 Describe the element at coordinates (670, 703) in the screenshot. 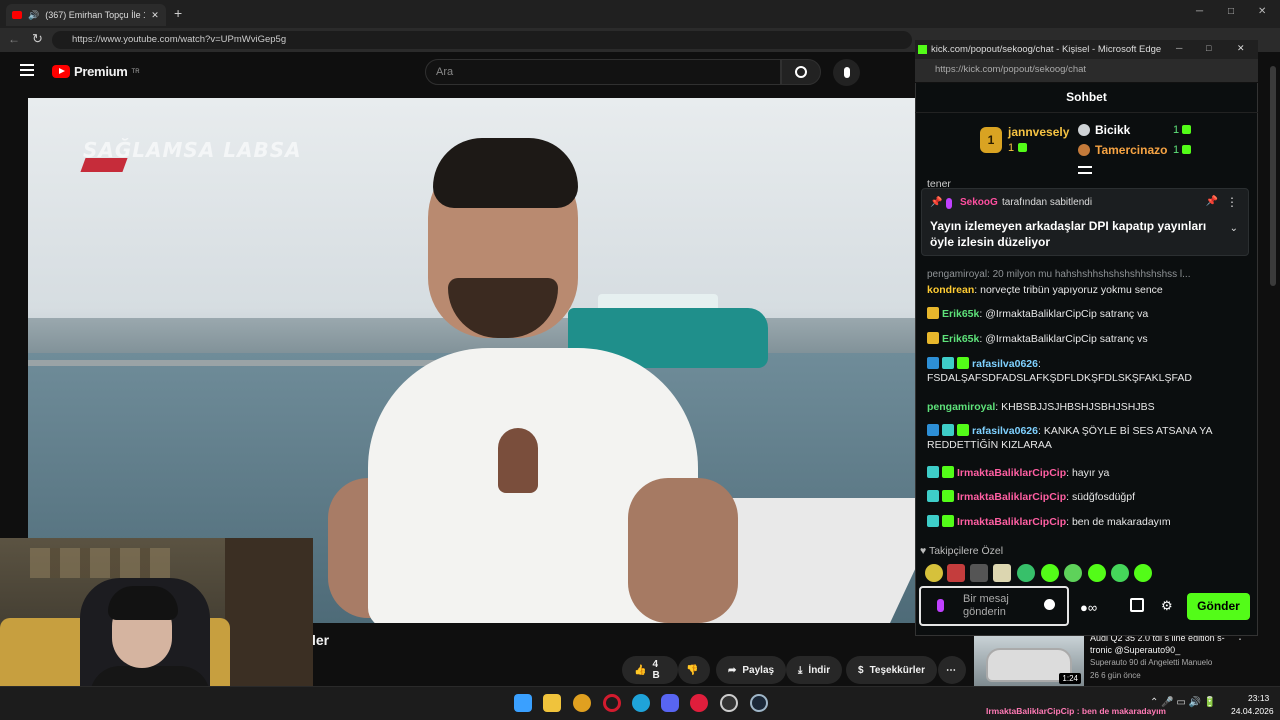

I see `discord-icon` at that location.